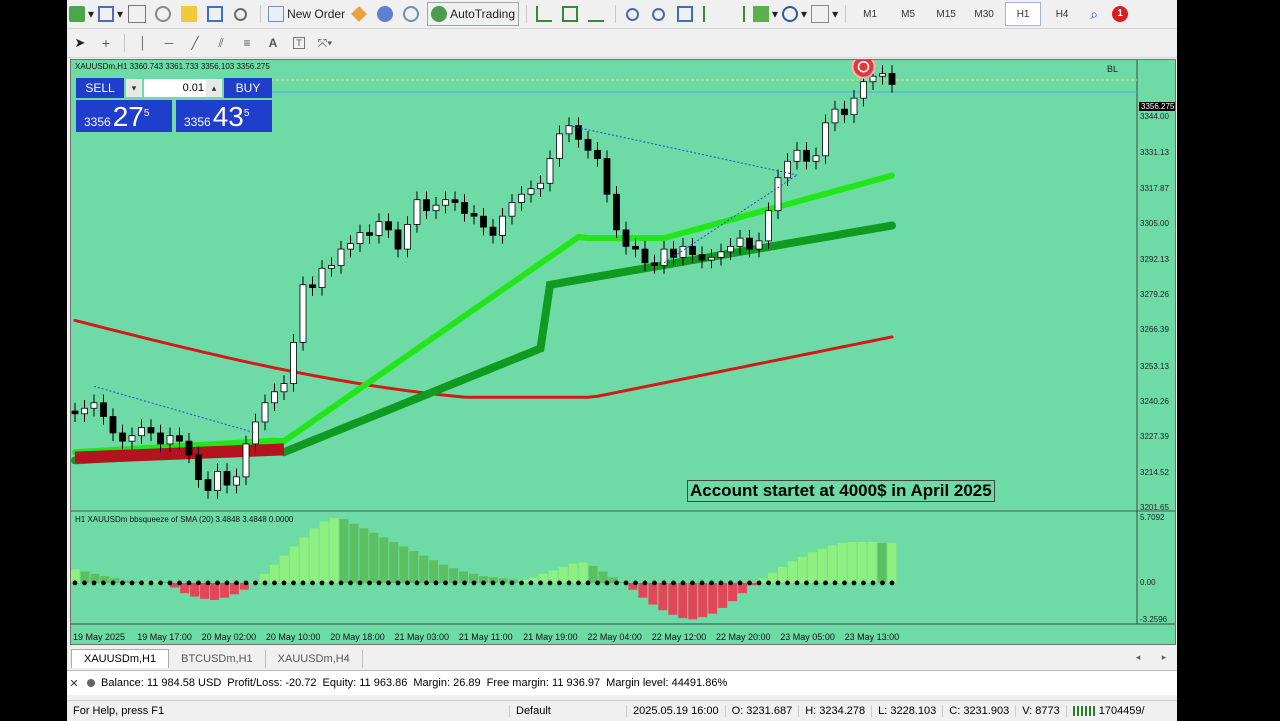  Describe the element at coordinates (195, 43) in the screenshot. I see `trendline-tool: ╱` at that location.